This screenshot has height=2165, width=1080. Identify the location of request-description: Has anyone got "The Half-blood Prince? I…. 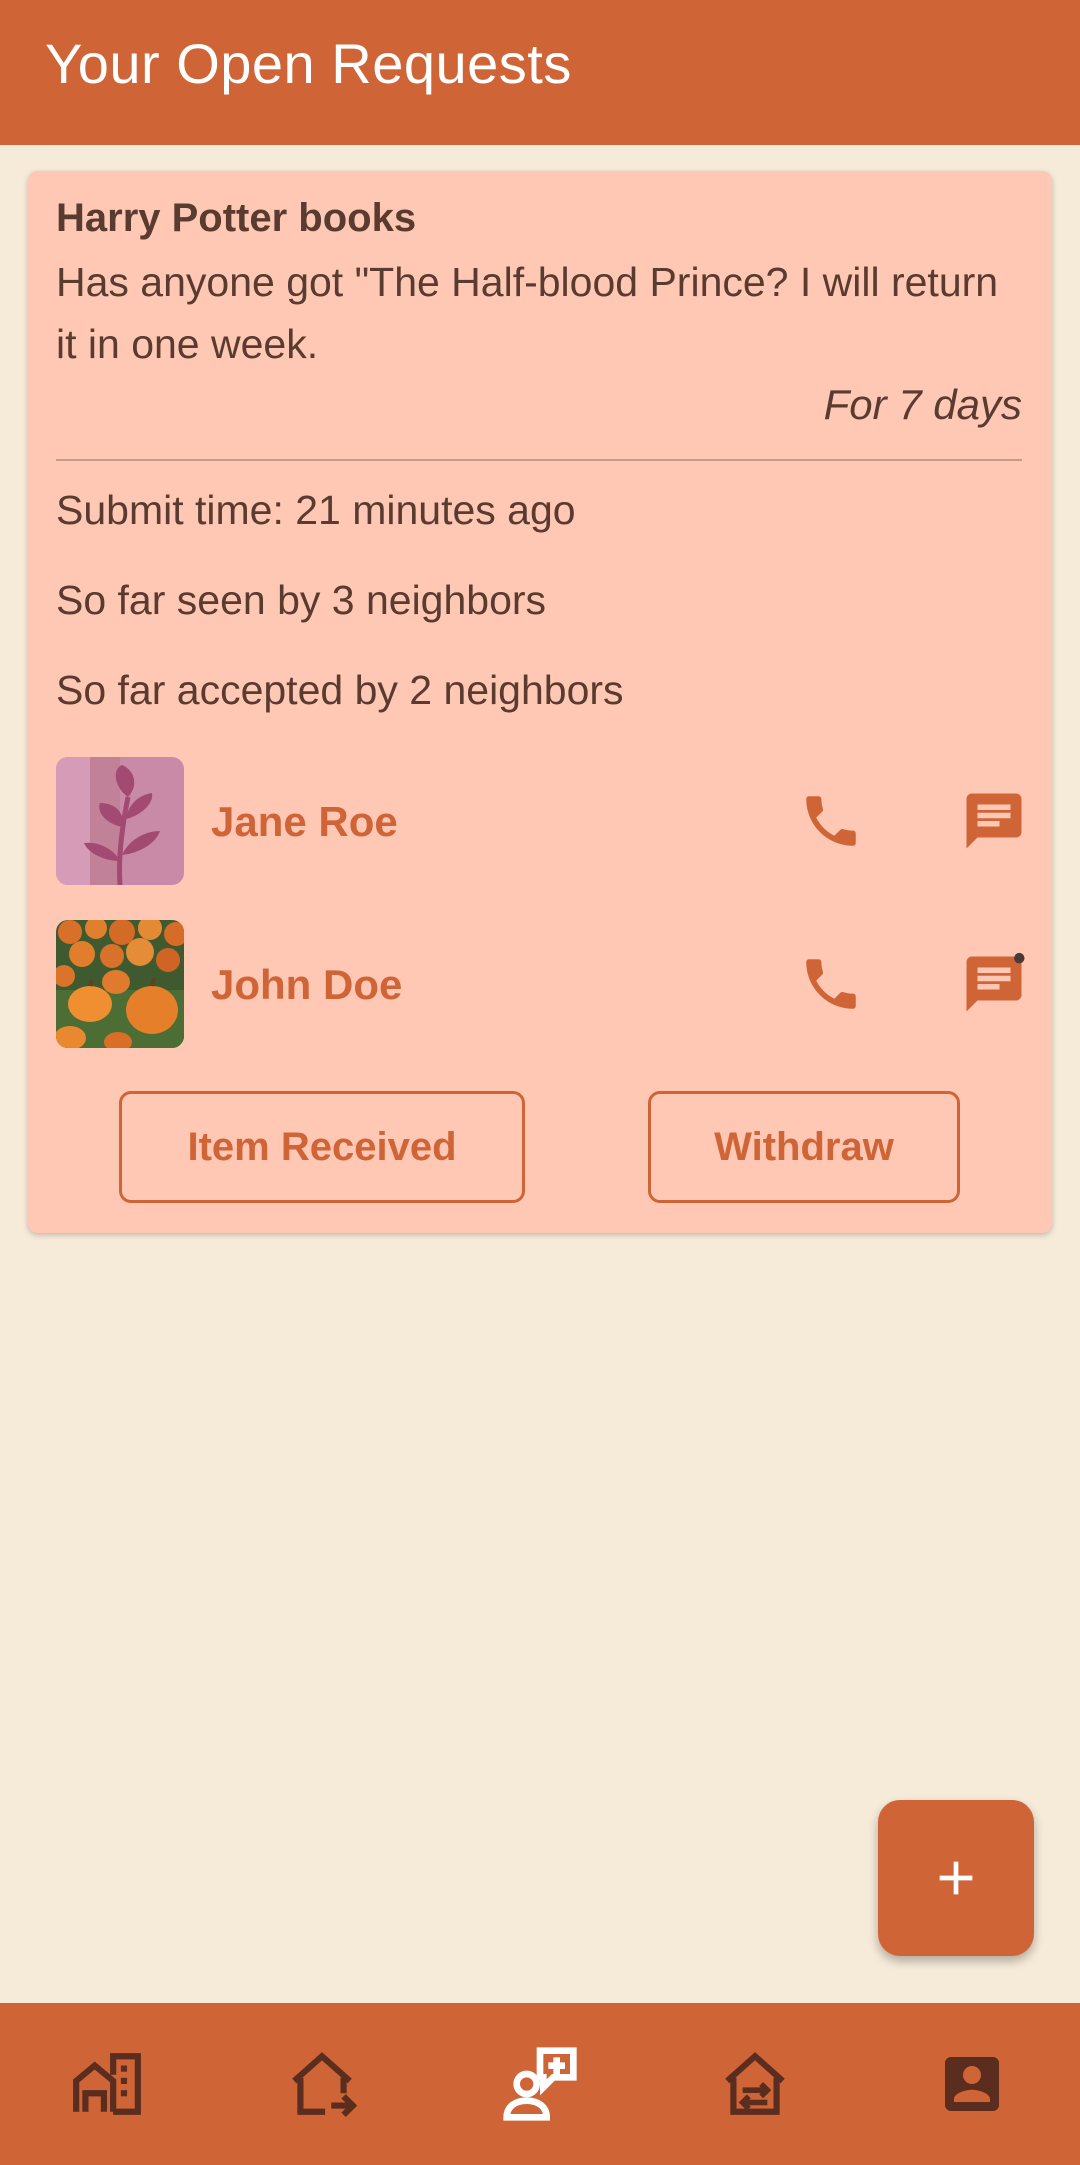
(527, 313).